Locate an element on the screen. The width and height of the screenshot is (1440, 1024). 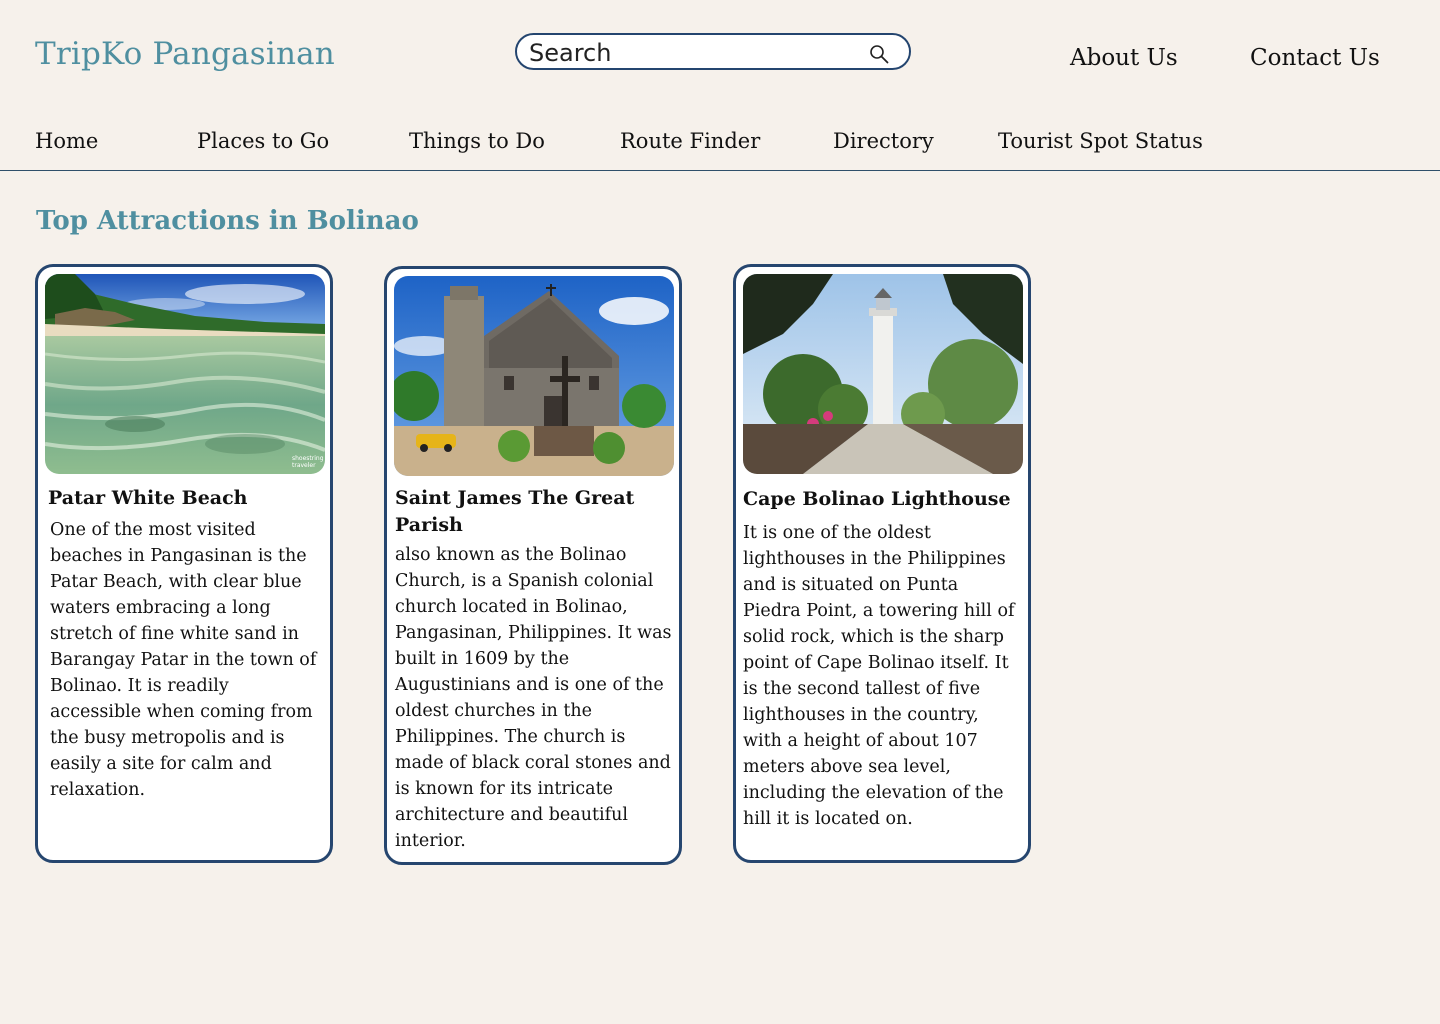
nav-item-things-to-do: Things to Do is located at coordinates (477, 141).